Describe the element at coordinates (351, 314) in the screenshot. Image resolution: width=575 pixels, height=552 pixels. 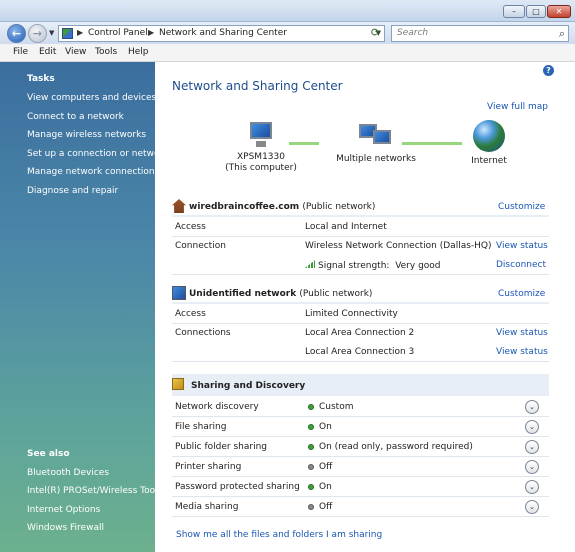
I see `access-value: Limited Connectivity` at that location.